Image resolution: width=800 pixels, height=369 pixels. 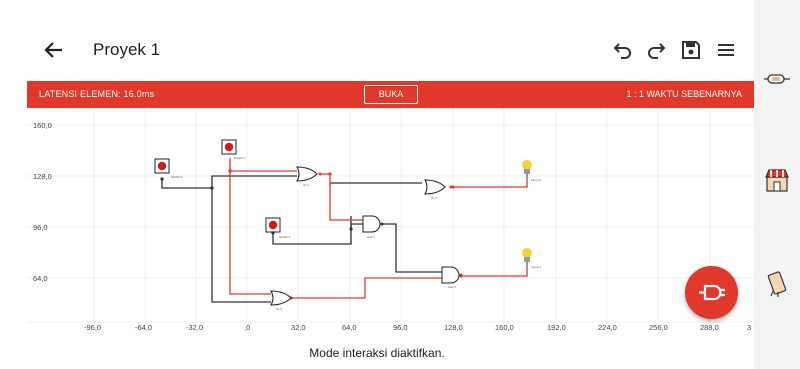 What do you see at coordinates (298, 327) in the screenshot?
I see `x-tick: 32,0` at bounding box center [298, 327].